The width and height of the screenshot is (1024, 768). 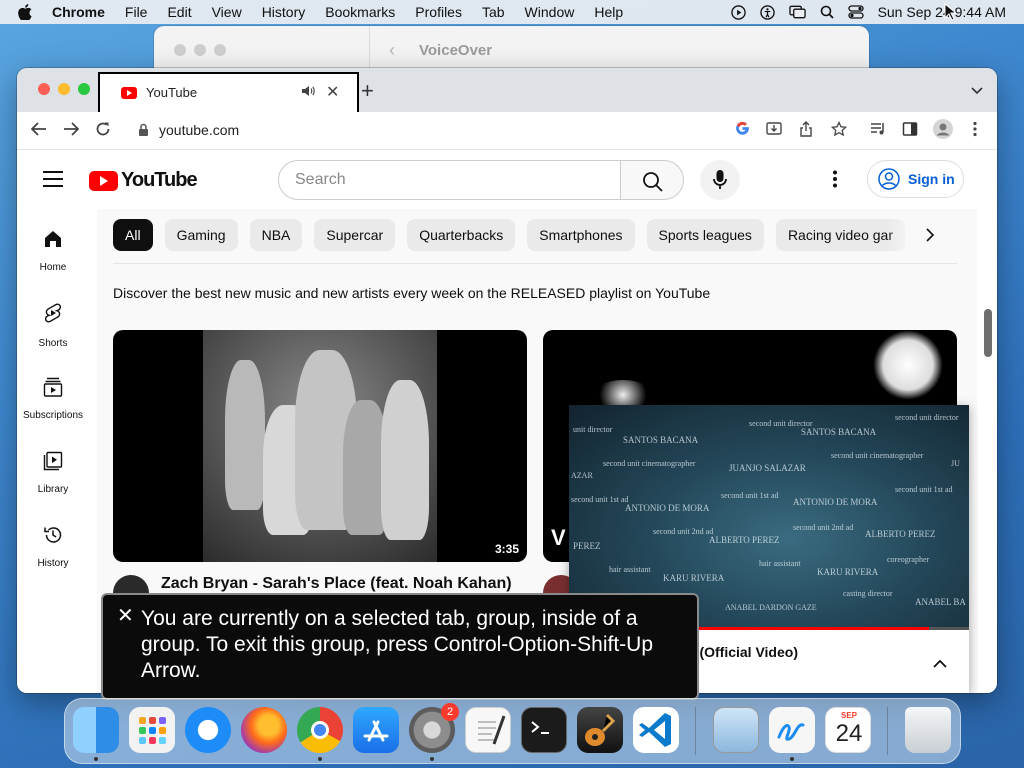 I want to click on youtube-logo: YouTube, so click(x=143, y=180).